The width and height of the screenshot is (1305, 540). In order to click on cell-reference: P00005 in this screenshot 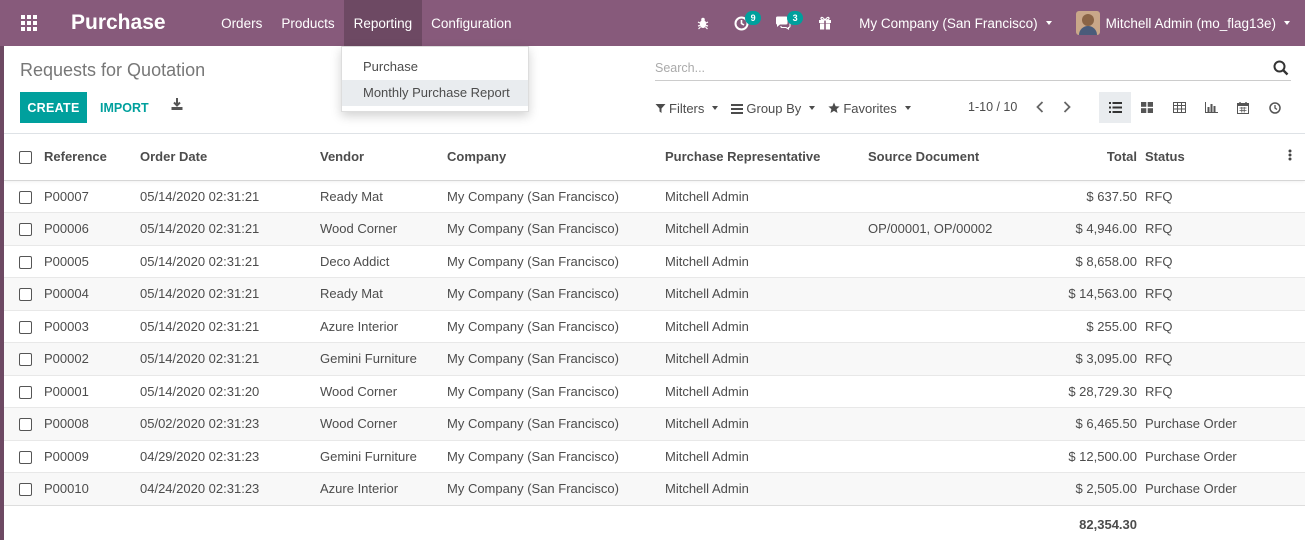, I will do `click(92, 261)`.